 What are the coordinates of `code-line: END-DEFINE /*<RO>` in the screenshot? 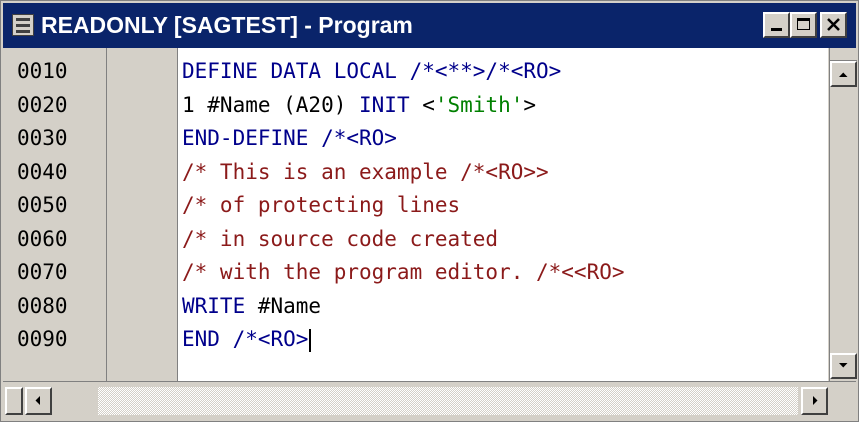 It's located at (289, 138).